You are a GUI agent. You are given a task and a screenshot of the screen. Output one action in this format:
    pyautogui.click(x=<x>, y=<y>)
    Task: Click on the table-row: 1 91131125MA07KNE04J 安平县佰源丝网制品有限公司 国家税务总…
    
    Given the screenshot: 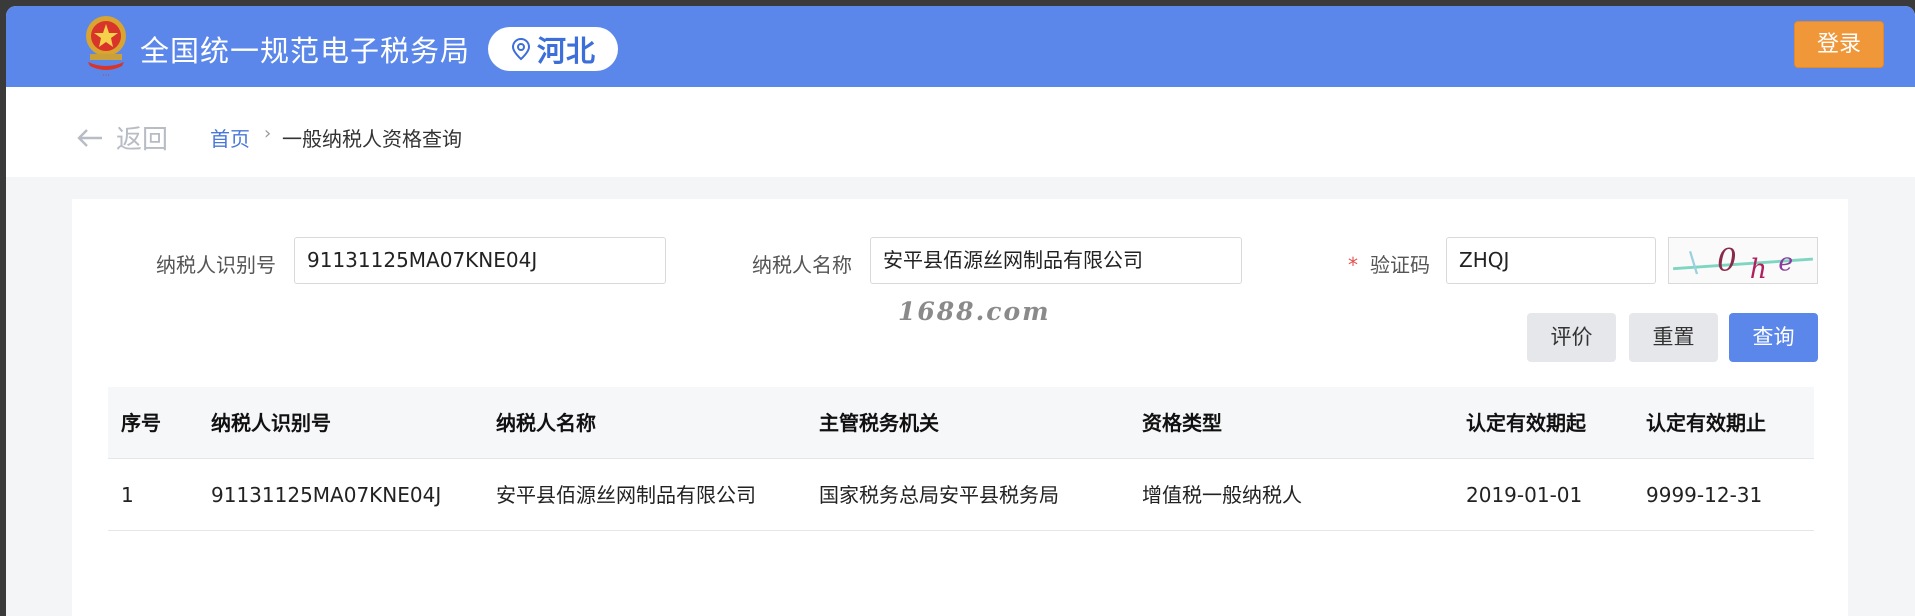 What is the action you would take?
    pyautogui.click(x=961, y=495)
    